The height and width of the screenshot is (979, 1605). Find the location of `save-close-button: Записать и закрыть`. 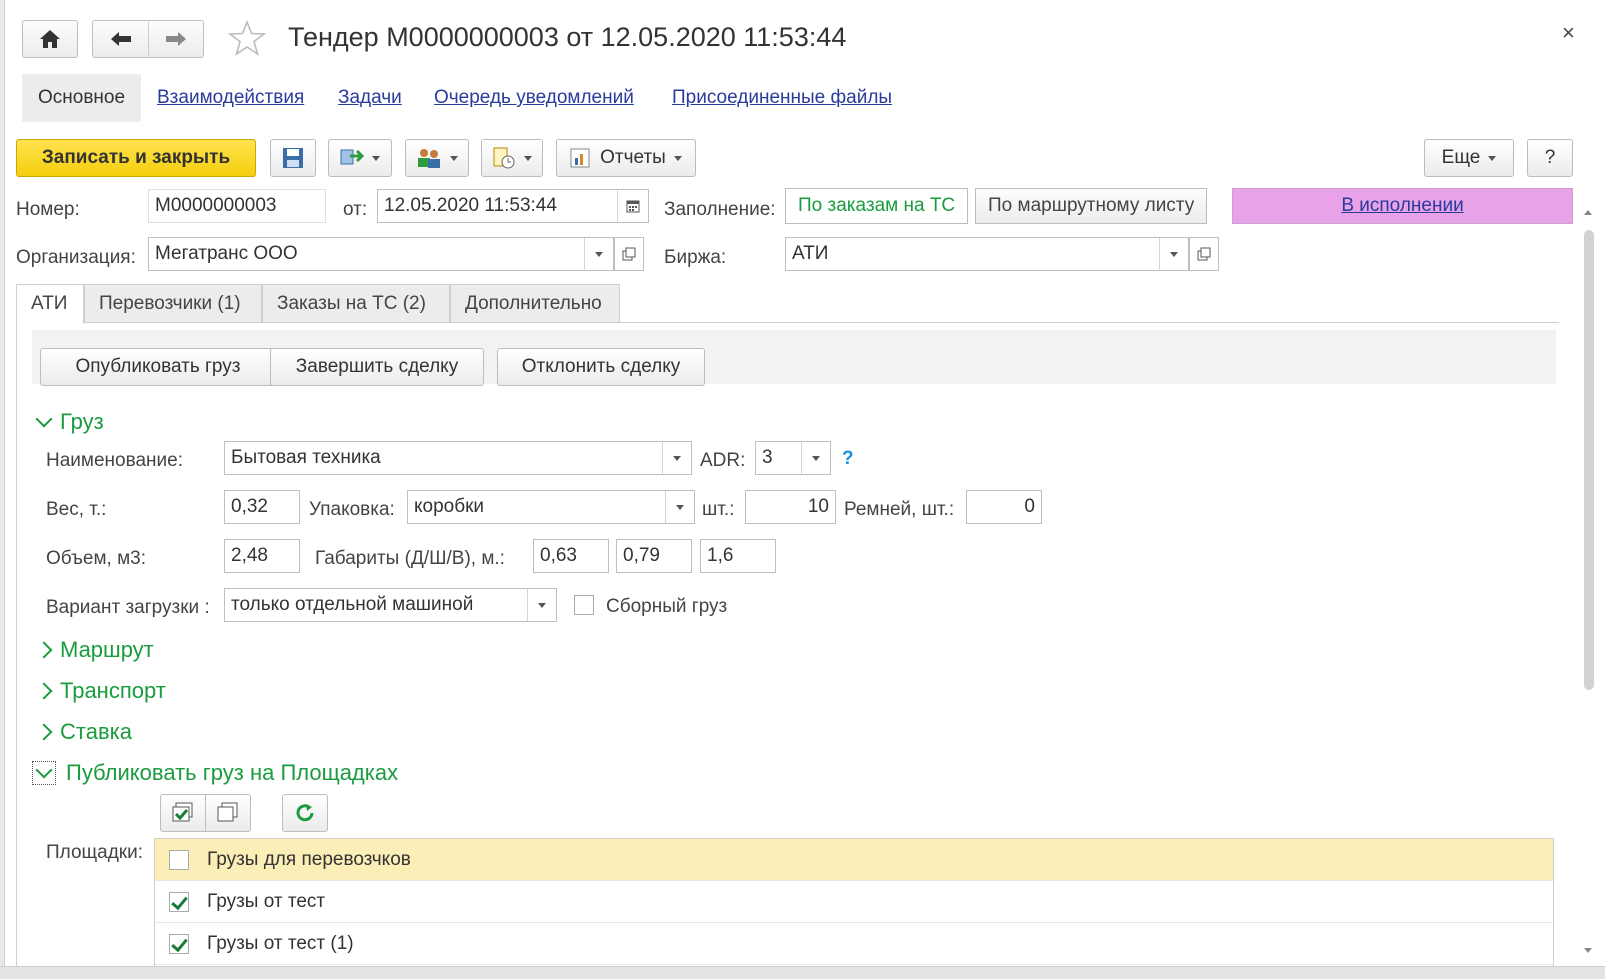

save-close-button: Записать и закрыть is located at coordinates (136, 158).